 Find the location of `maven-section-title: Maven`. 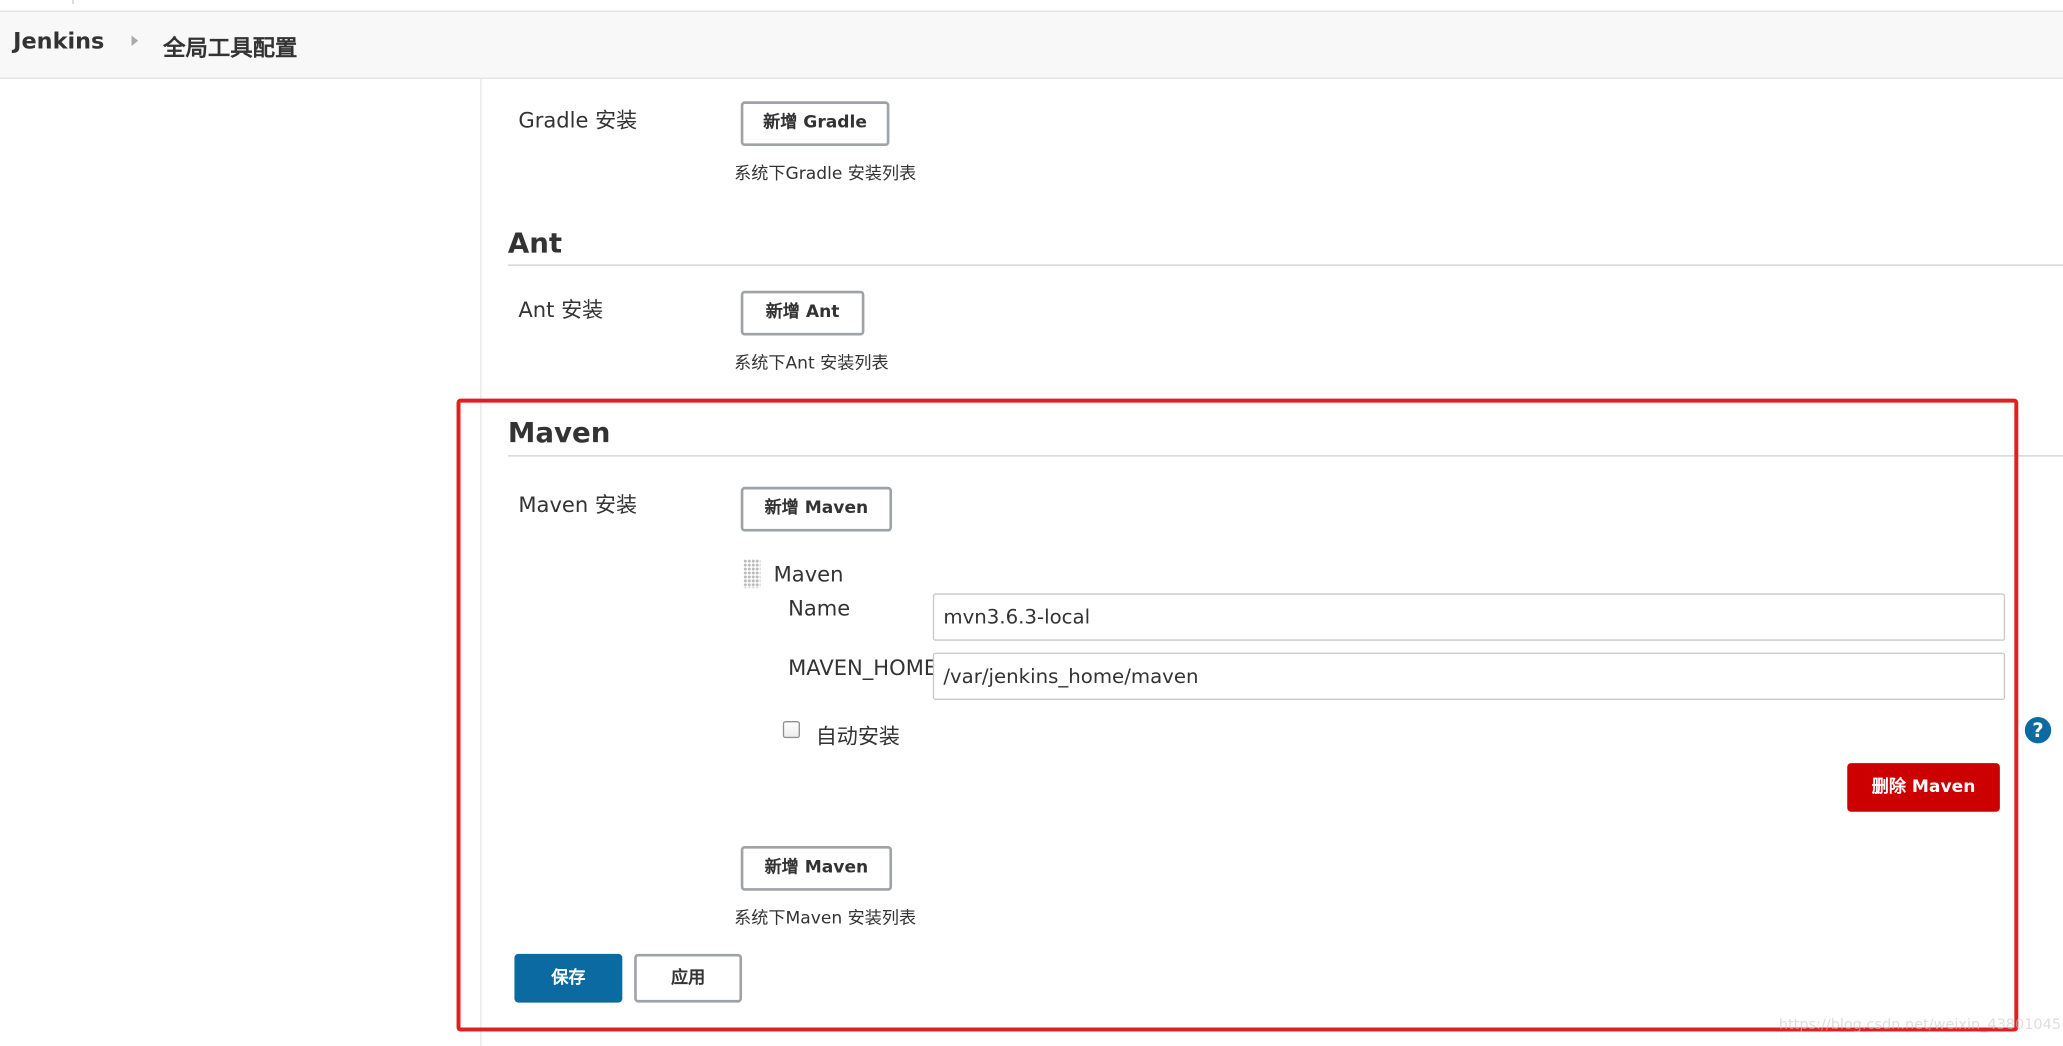

maven-section-title: Maven is located at coordinates (559, 433).